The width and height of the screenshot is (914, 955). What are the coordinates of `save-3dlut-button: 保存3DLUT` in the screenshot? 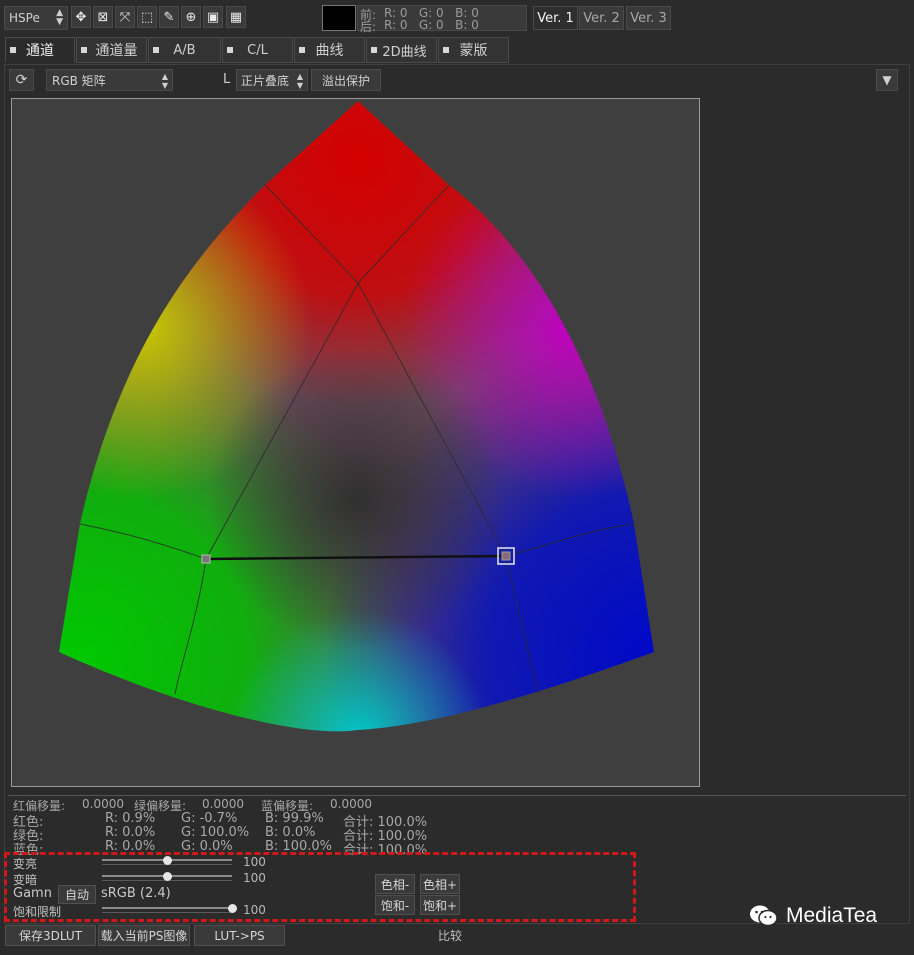 It's located at (50, 935).